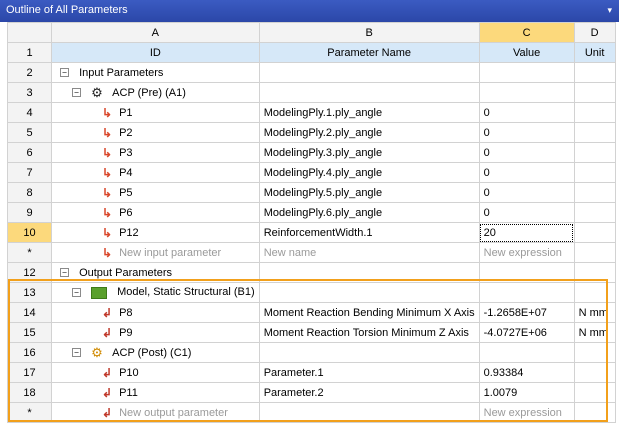 The width and height of the screenshot is (619, 447). I want to click on row-number: 17, so click(29, 372).